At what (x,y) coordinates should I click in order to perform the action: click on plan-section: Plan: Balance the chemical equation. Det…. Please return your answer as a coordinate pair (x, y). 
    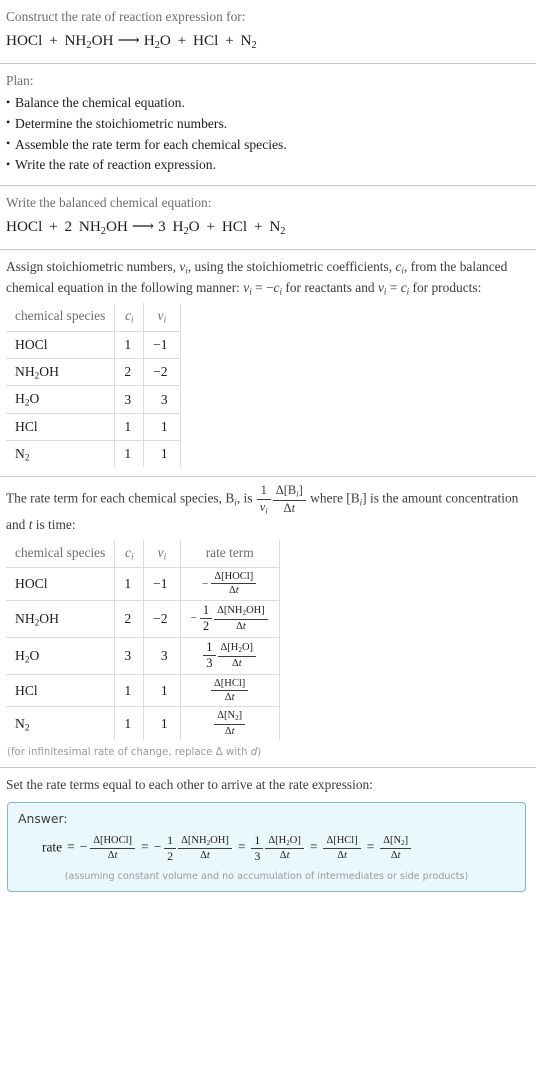
    Looking at the image, I should click on (268, 124).